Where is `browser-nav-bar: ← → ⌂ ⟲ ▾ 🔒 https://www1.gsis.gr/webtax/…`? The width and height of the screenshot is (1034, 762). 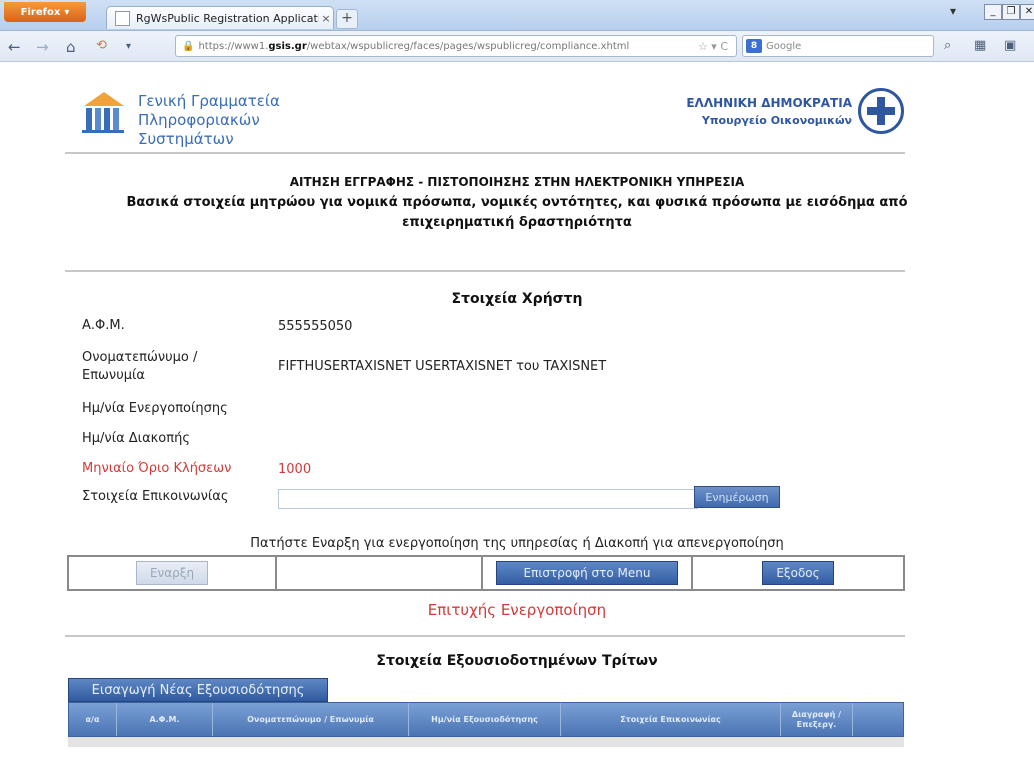 browser-nav-bar: ← → ⌂ ⟲ ▾ 🔒 https://www1.gsis.gr/webtax/… is located at coordinates (517, 46).